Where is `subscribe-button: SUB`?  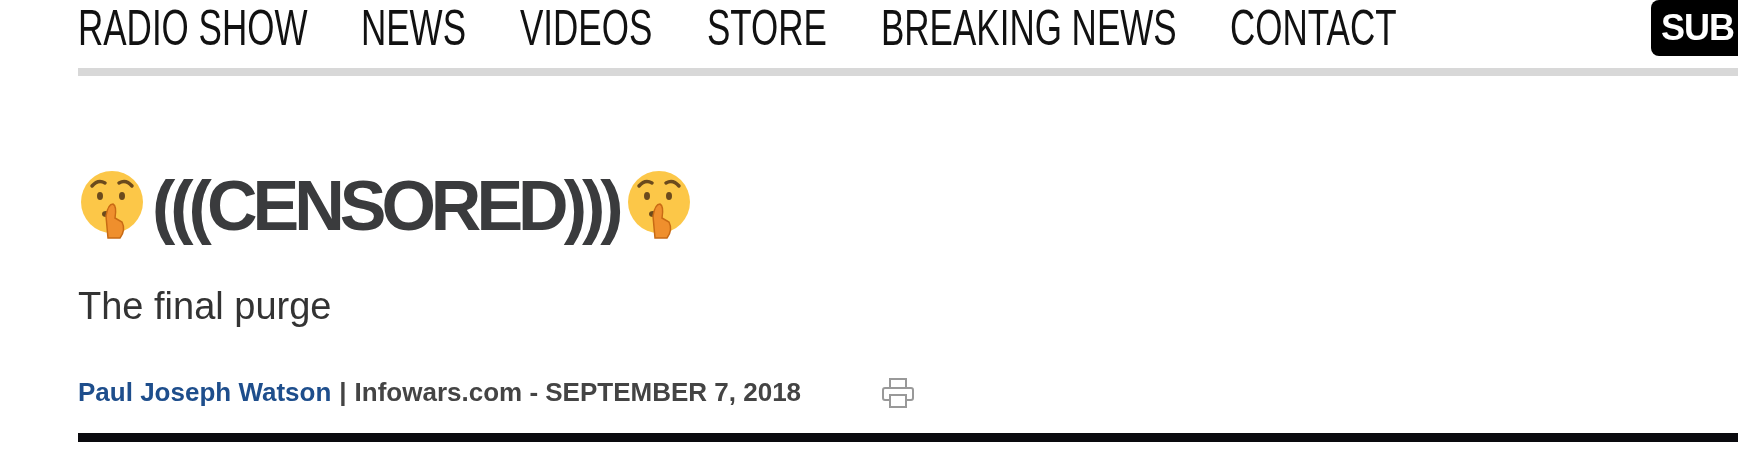
subscribe-button: SUB is located at coordinates (1694, 28).